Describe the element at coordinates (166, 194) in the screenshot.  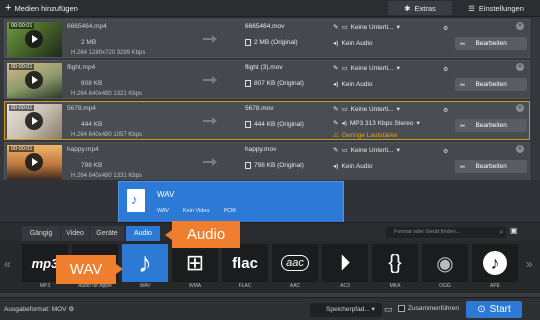
I see `tooltip-title: WAV` at that location.